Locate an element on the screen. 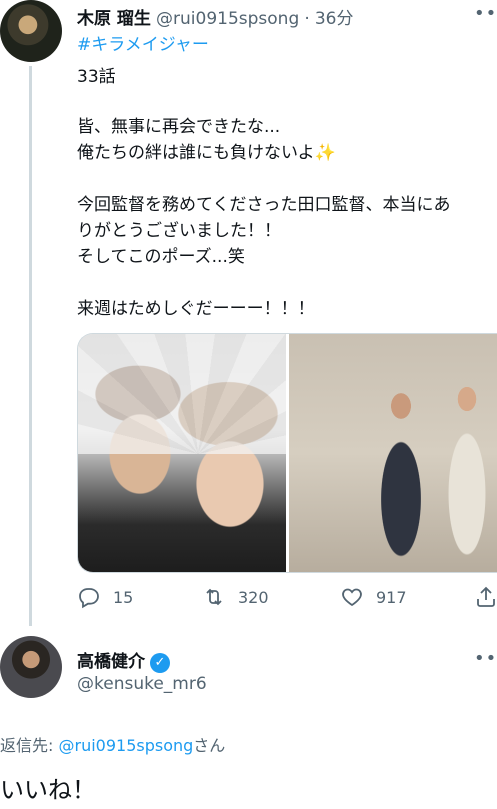 The width and height of the screenshot is (497, 809). reply-button: 15 is located at coordinates (105, 597).